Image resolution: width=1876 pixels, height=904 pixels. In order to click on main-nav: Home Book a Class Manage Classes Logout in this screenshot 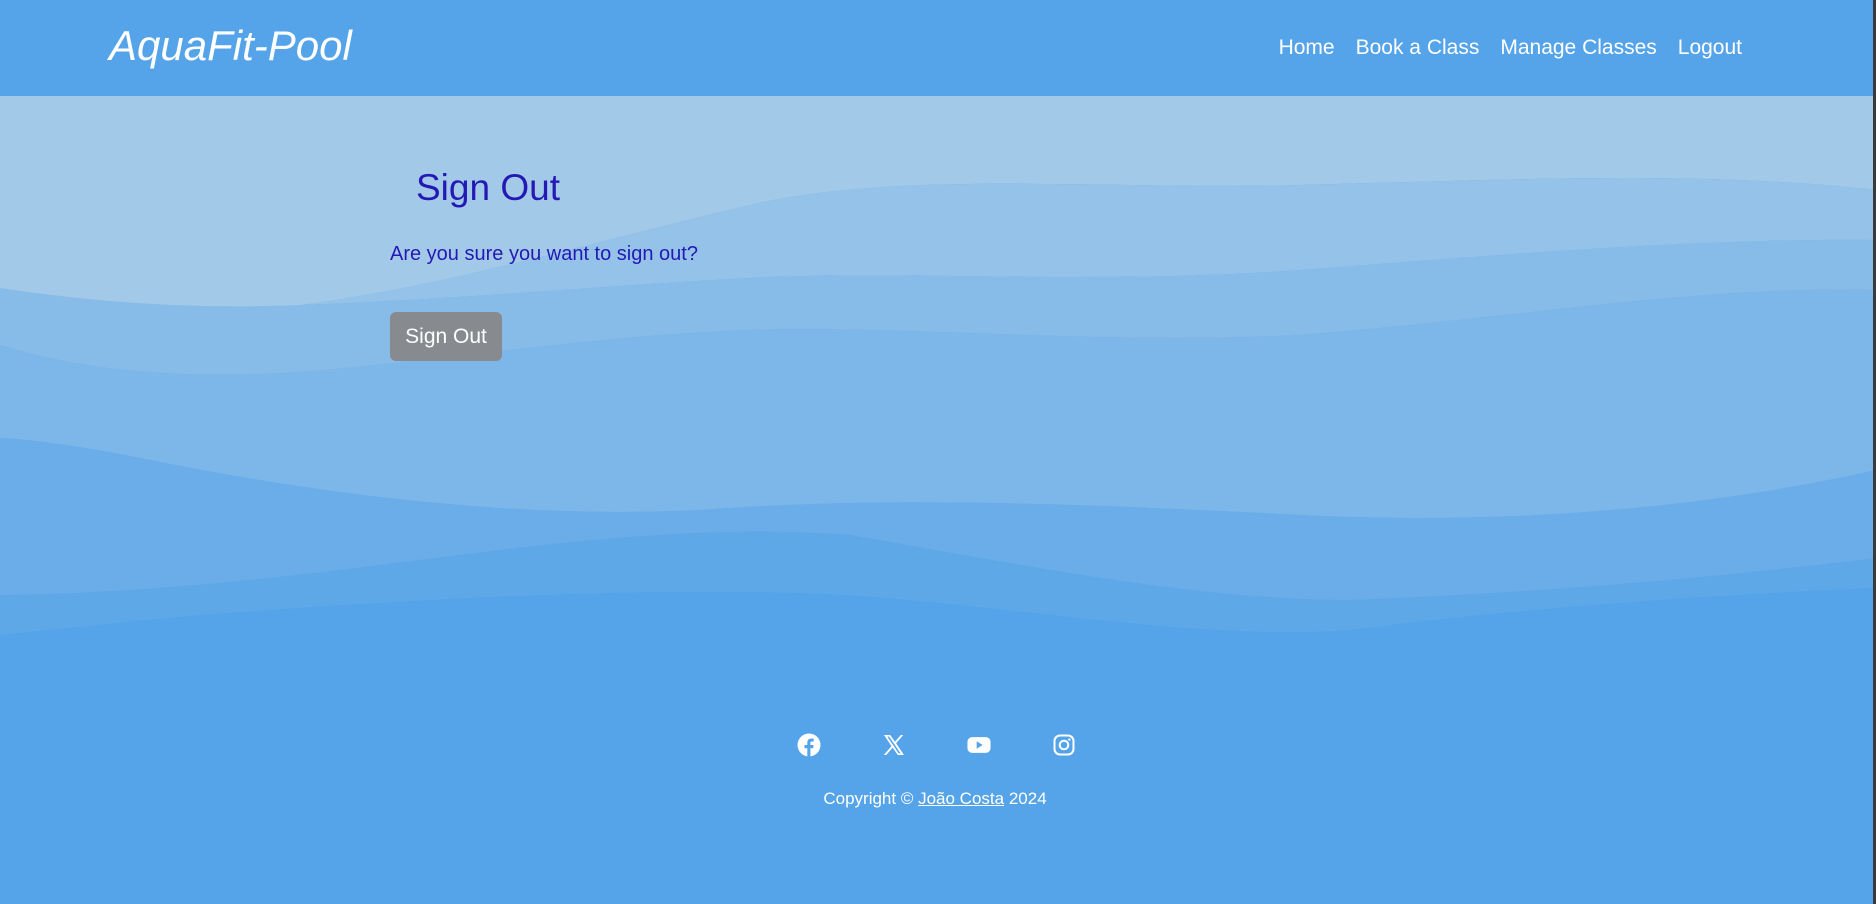, I will do `click(1510, 48)`.